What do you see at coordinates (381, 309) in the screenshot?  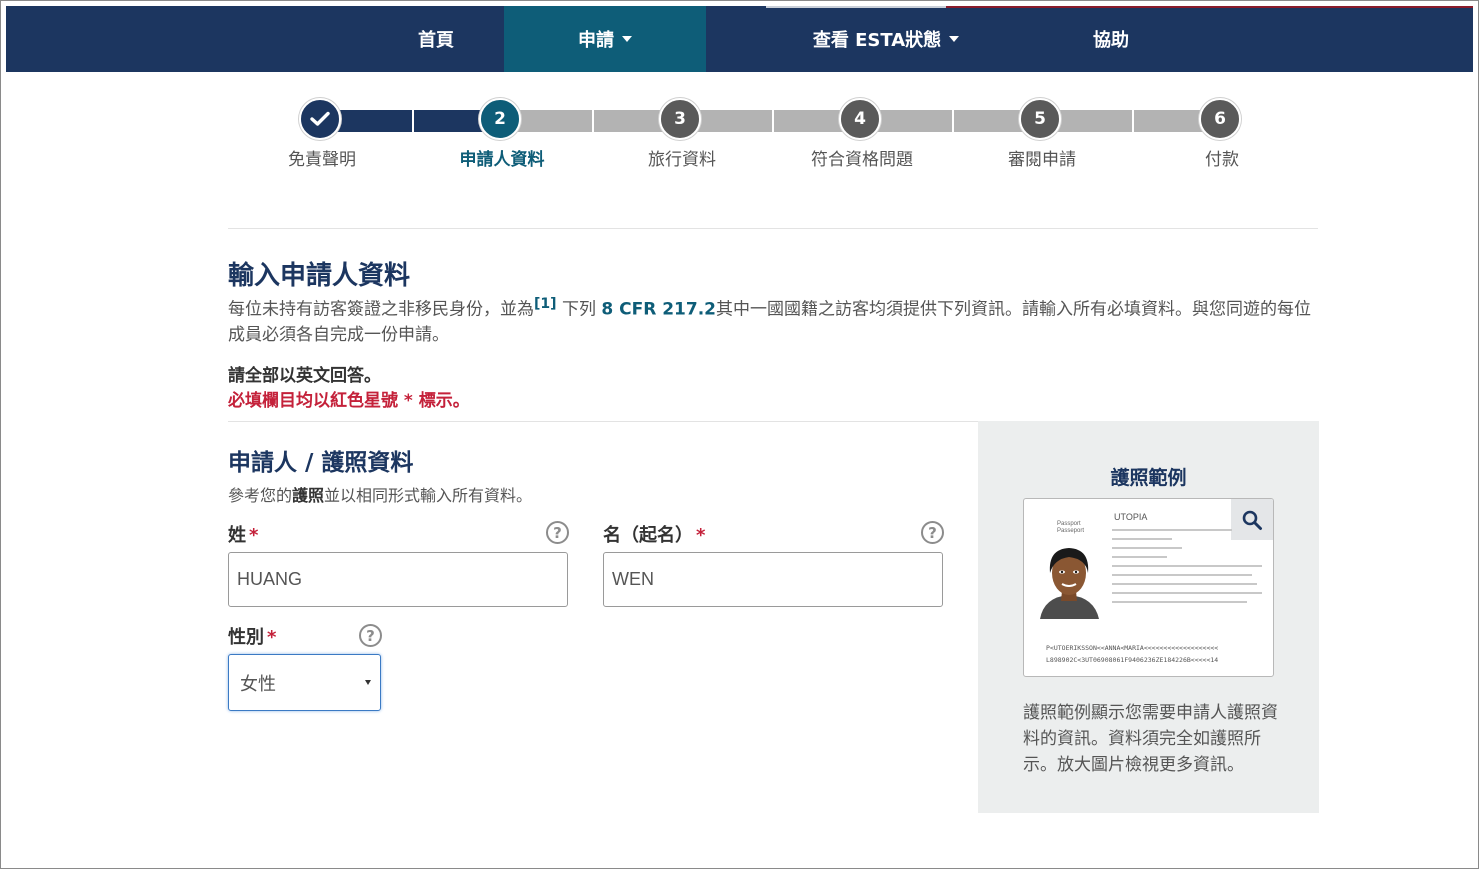 I see `intro-part1: 每位未持有訪客簽證之非移民身份，並為` at bounding box center [381, 309].